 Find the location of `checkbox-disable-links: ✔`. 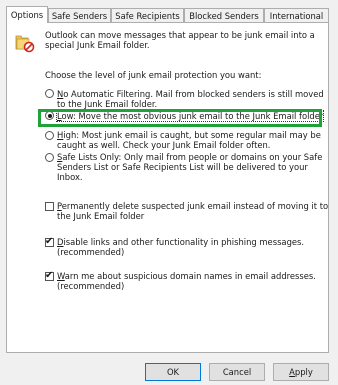

checkbox-disable-links: ✔ is located at coordinates (49, 241).